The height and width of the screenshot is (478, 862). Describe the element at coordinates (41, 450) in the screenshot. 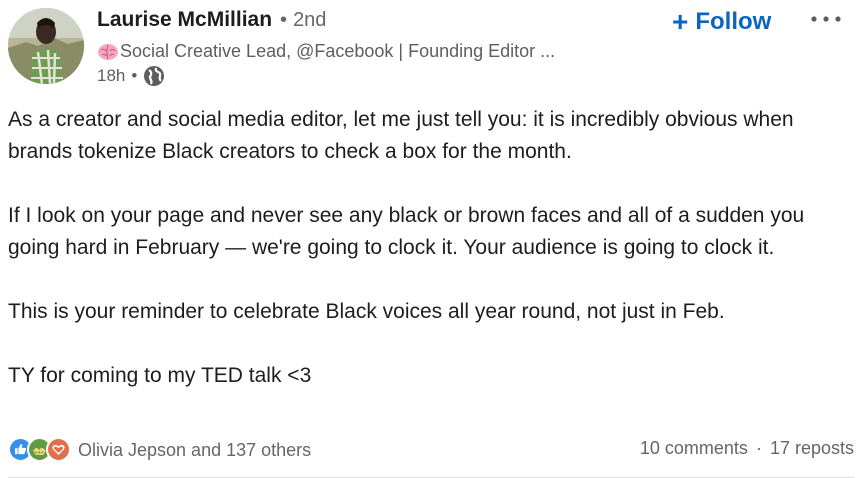

I see `reaction-icons` at that location.